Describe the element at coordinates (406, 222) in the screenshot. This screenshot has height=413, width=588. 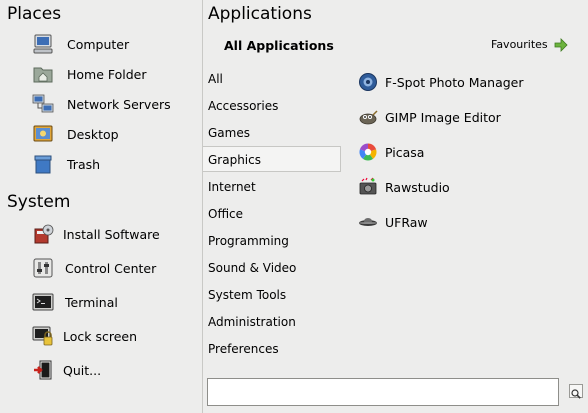
I see `app-label: UFRaw` at that location.